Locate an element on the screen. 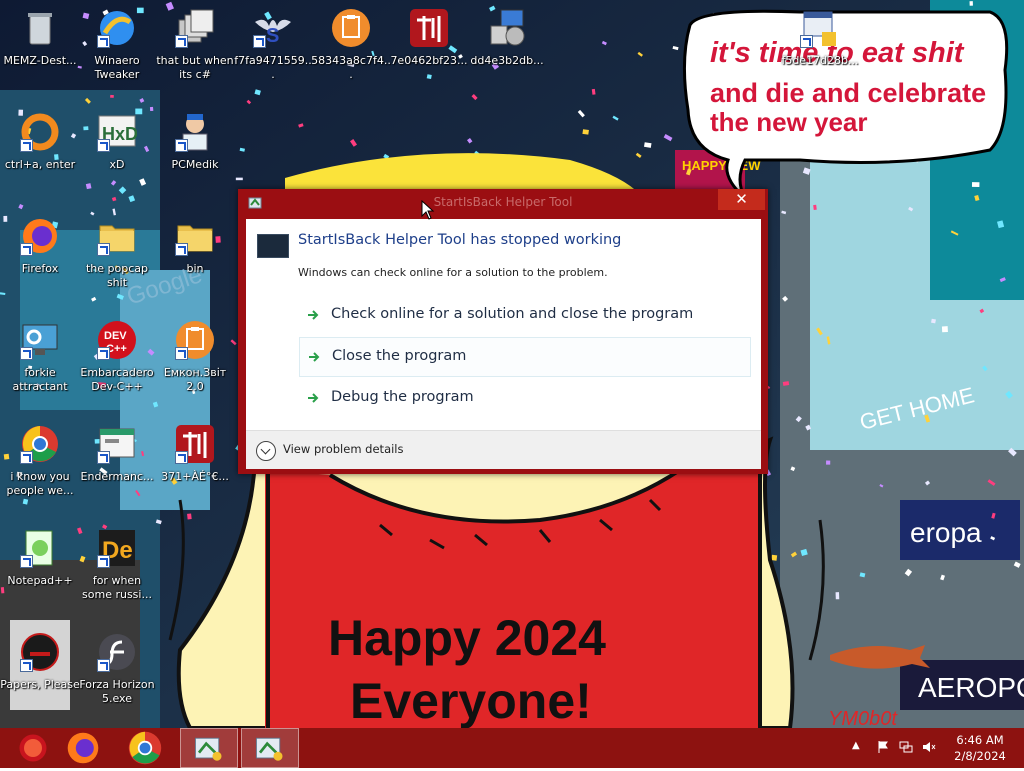  desktop-icon-label: xD is located at coordinates (117, 164).